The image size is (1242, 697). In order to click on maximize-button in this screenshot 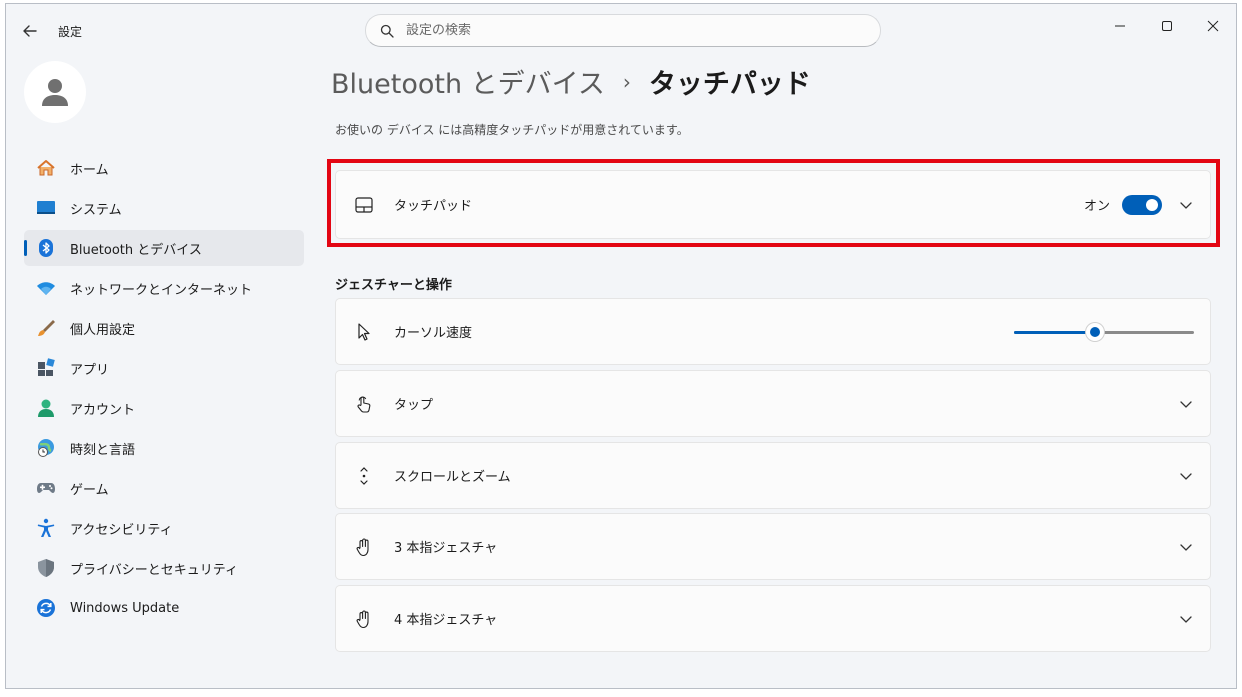, I will do `click(1167, 26)`.